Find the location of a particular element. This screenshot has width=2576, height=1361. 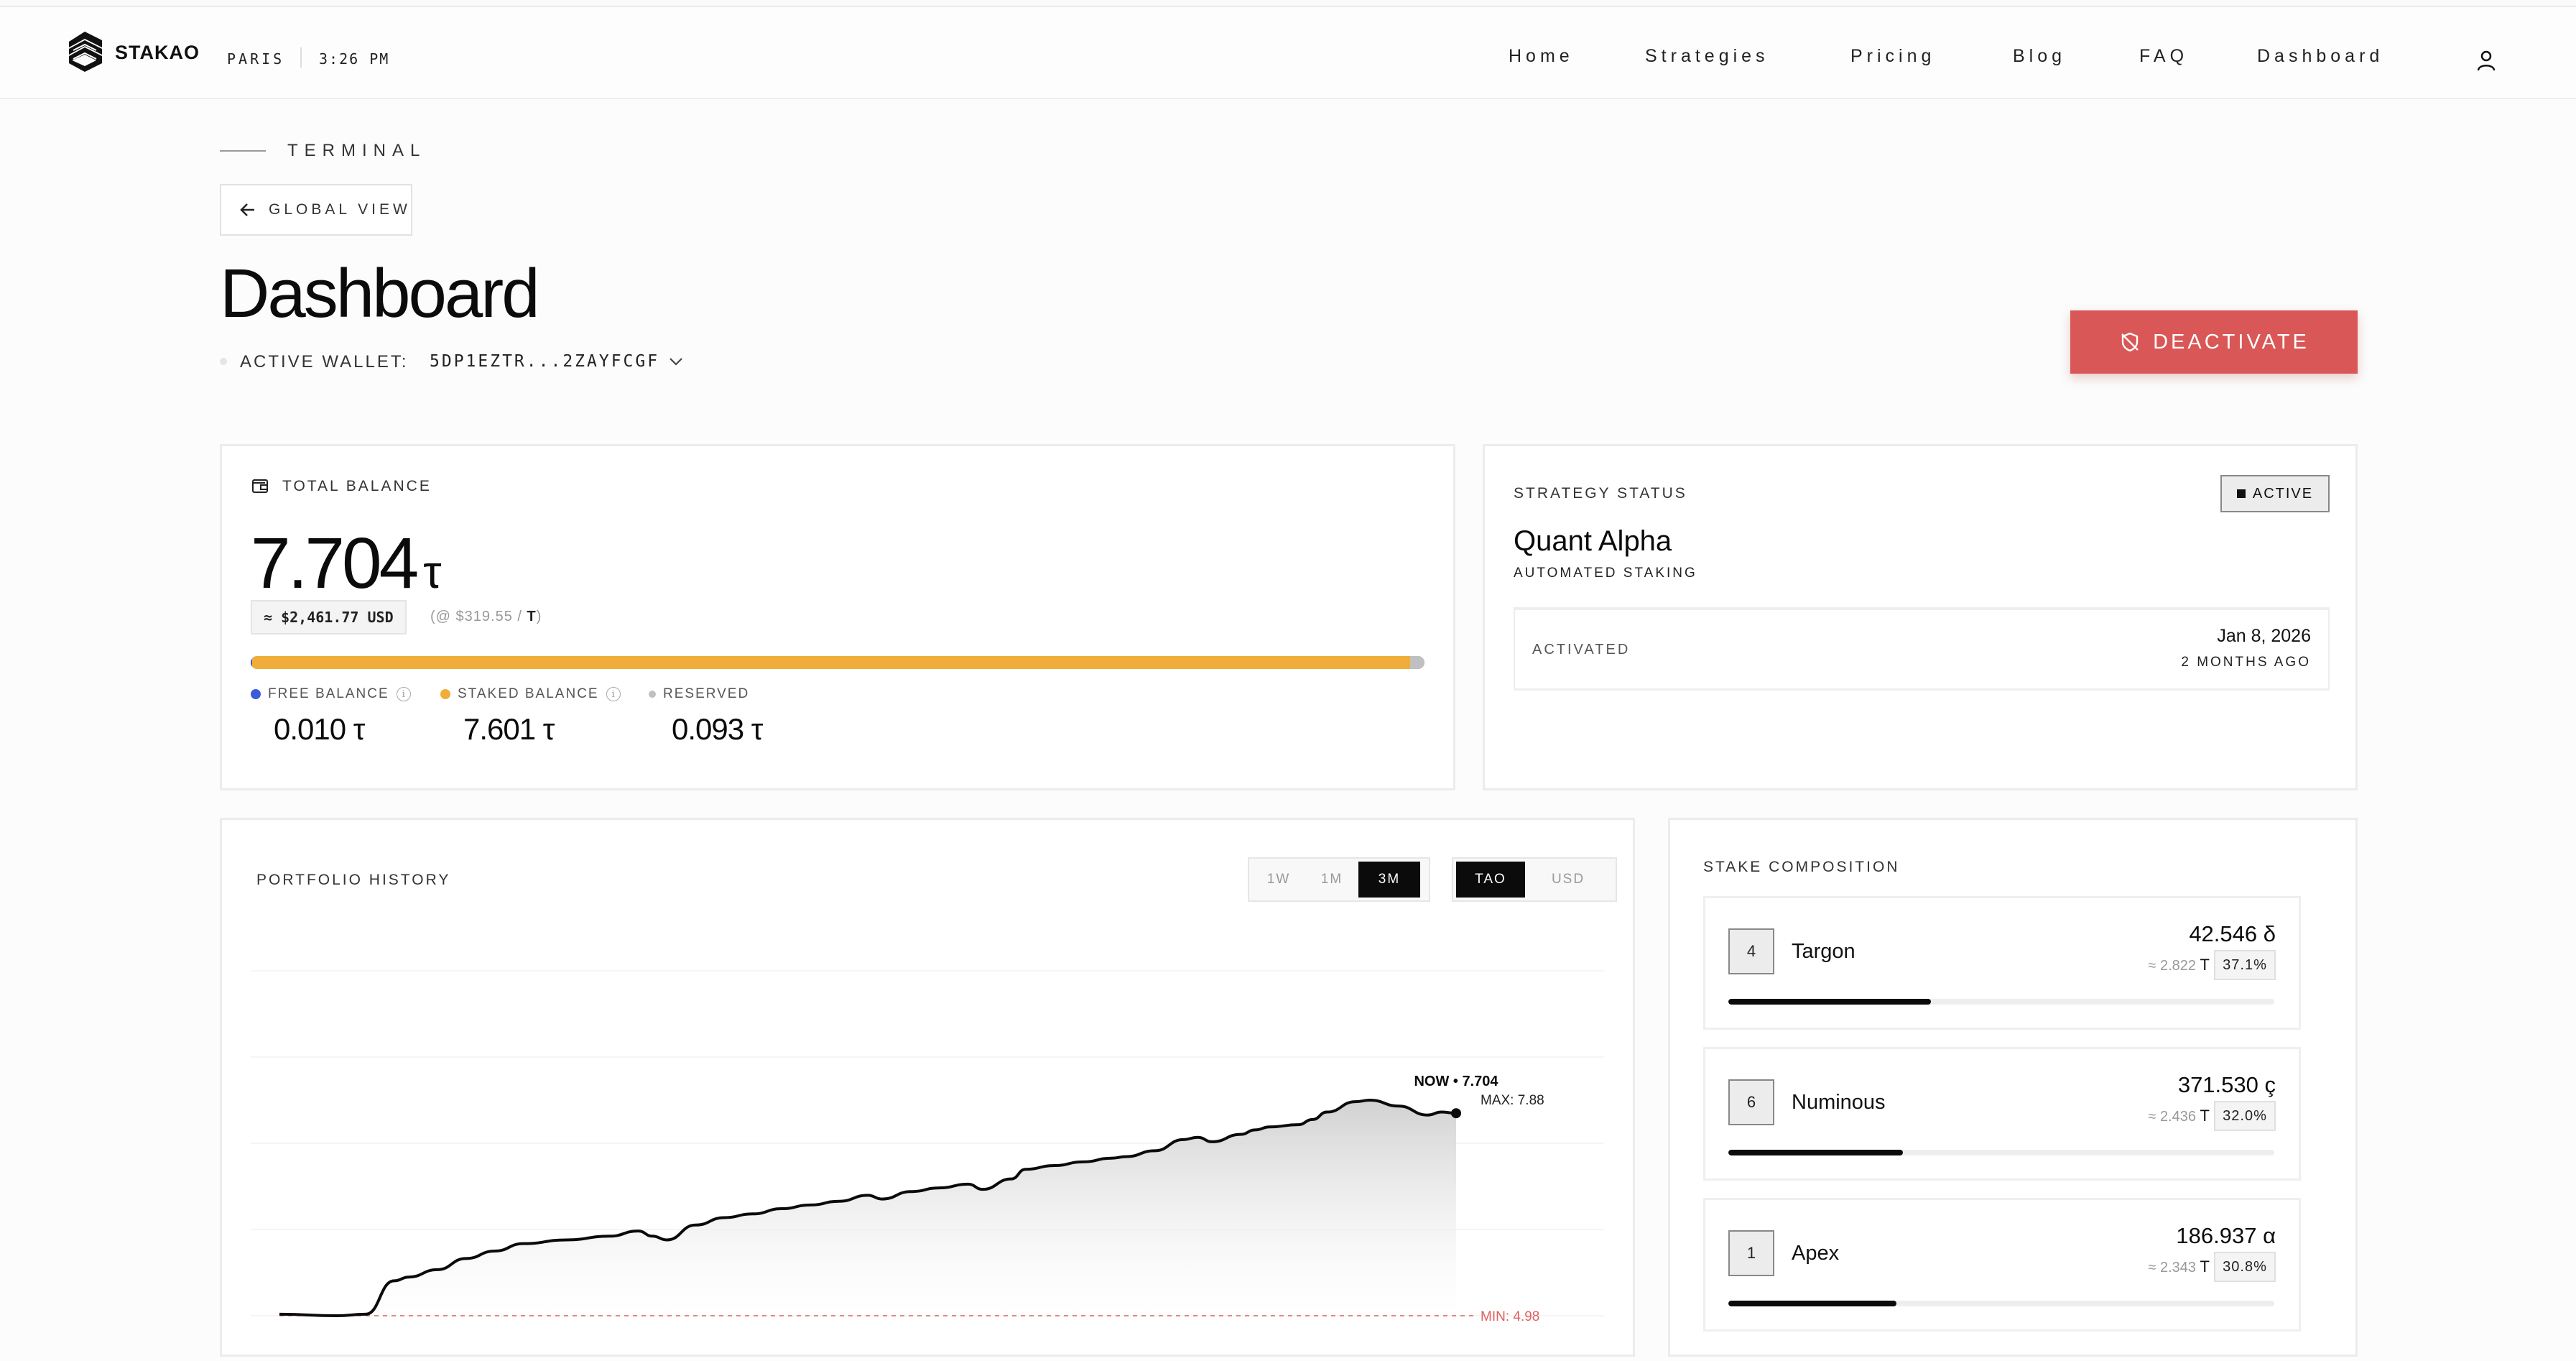

stake-tao-value: ≈ 2.343 T is located at coordinates (2179, 1267).